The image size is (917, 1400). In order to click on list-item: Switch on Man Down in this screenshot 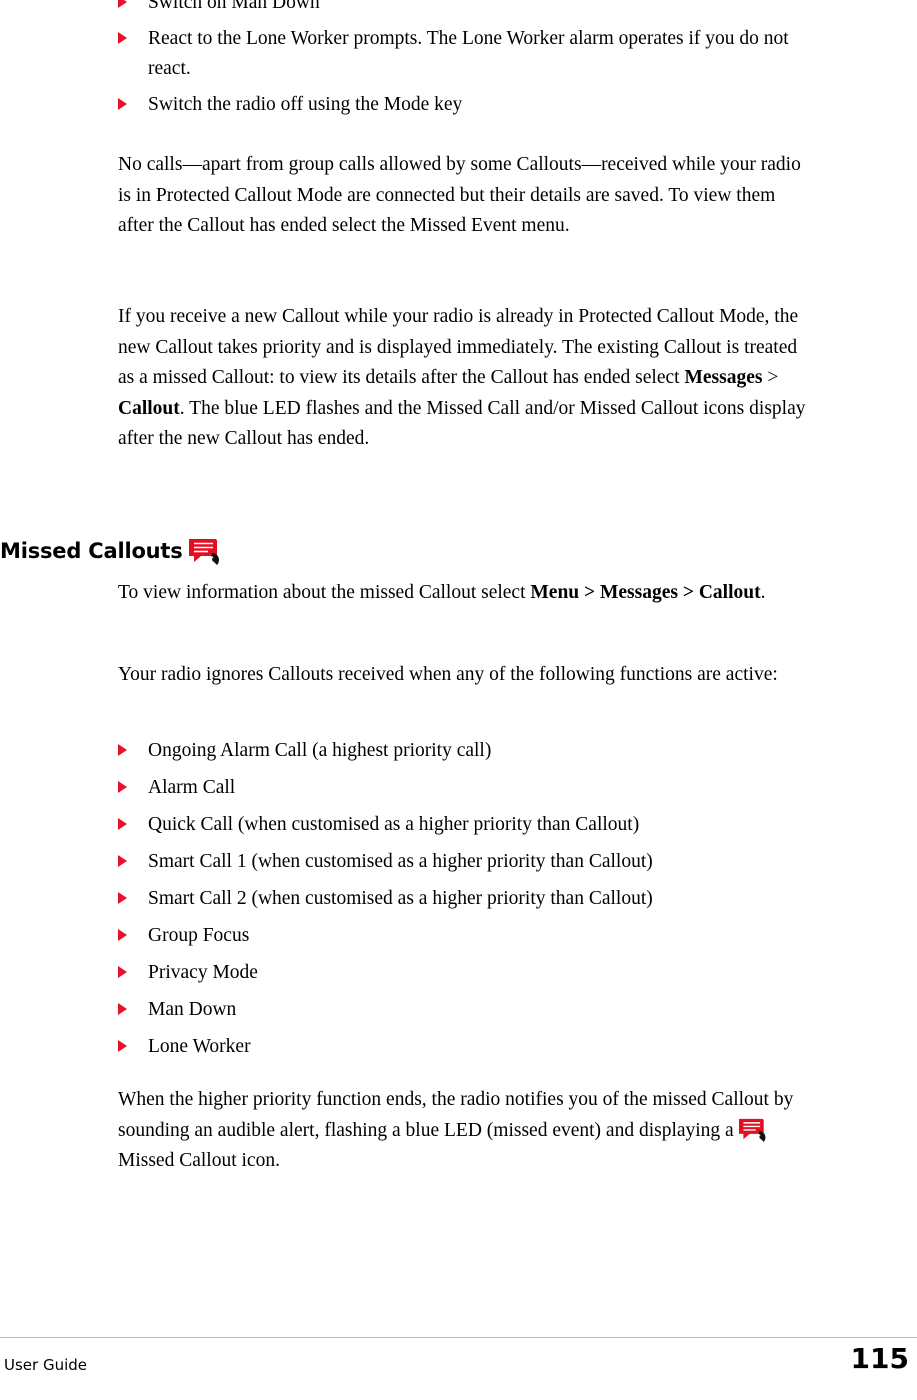, I will do `click(463, 9)`.